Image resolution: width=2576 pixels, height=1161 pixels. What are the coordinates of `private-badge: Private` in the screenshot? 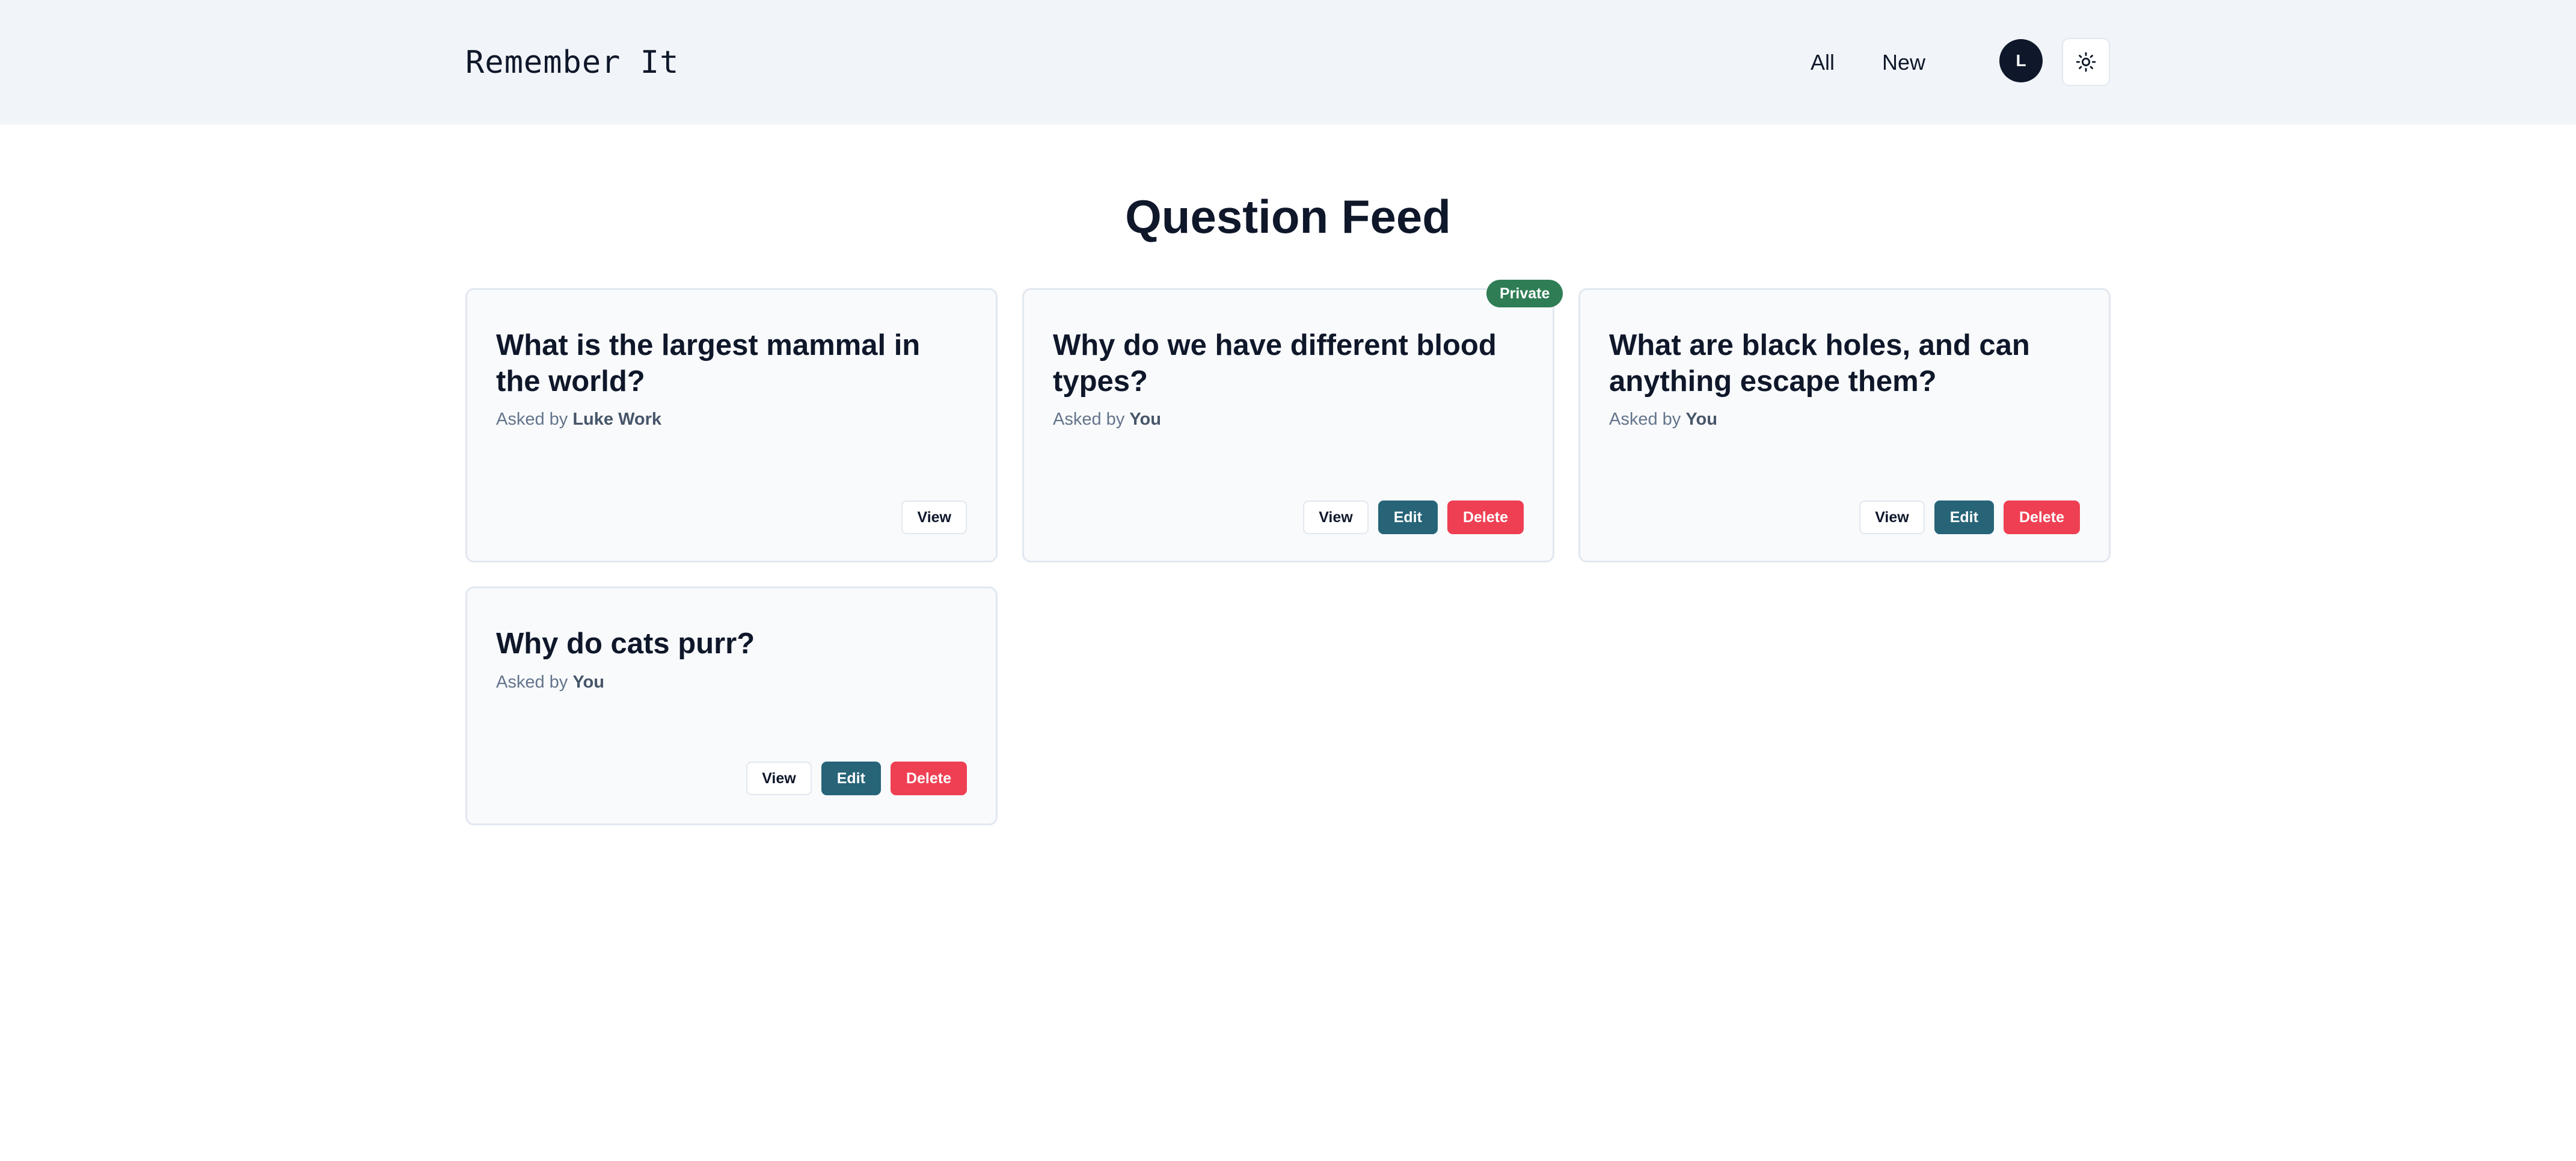 It's located at (1524, 293).